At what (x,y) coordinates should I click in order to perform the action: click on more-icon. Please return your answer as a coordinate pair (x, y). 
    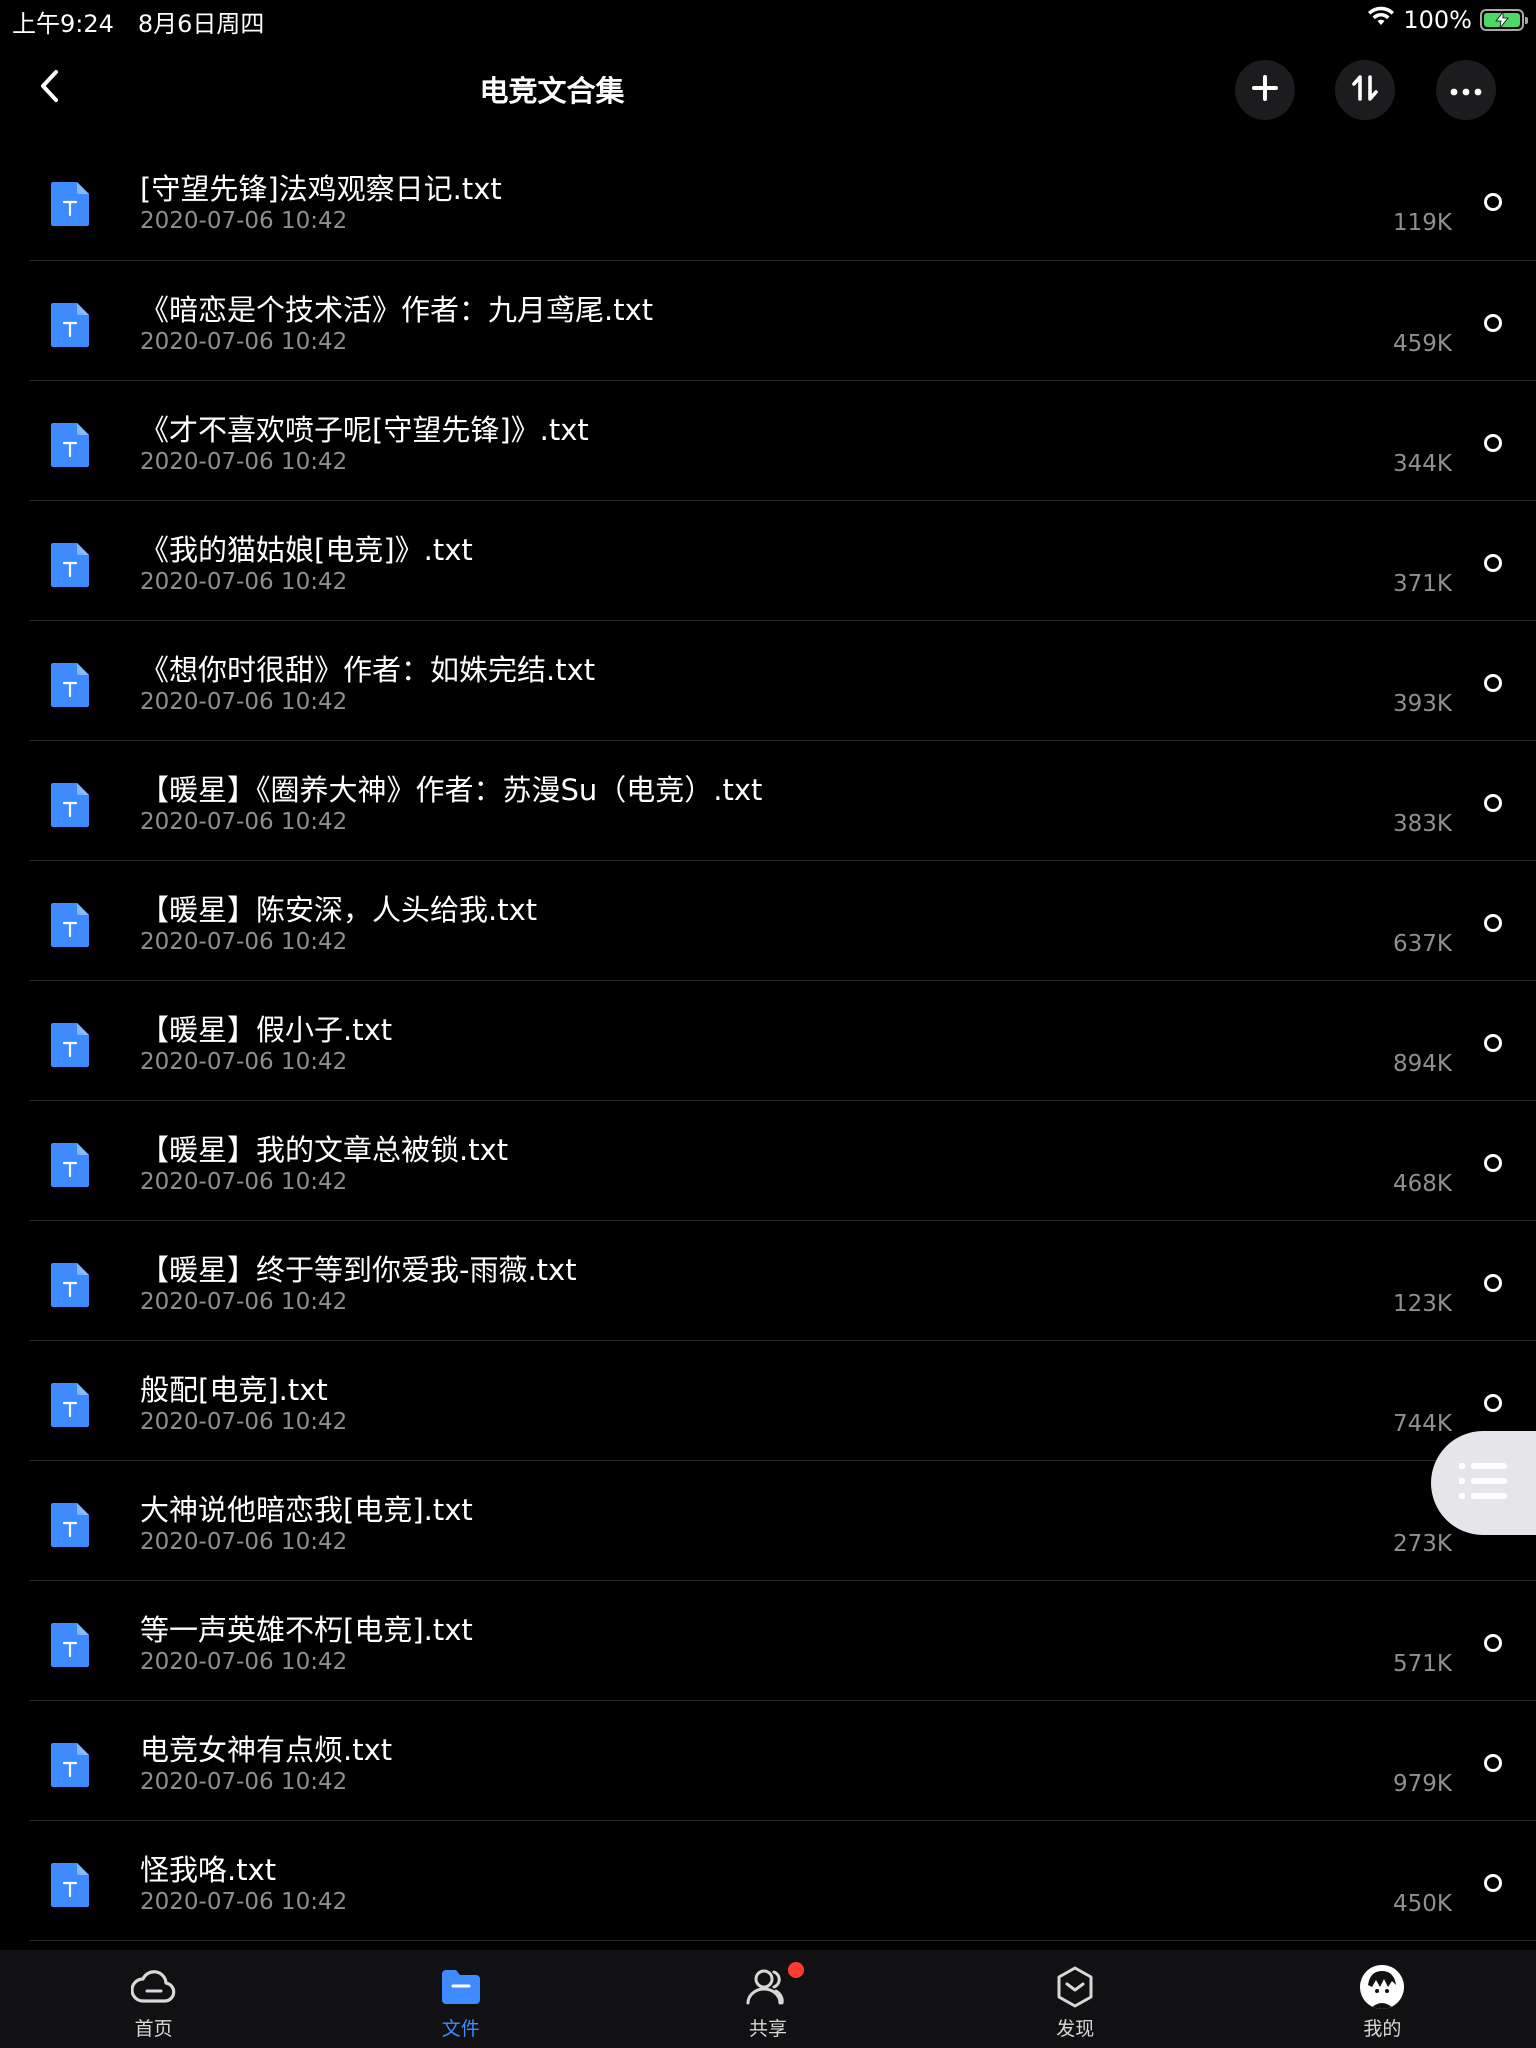
    Looking at the image, I should click on (1466, 90).